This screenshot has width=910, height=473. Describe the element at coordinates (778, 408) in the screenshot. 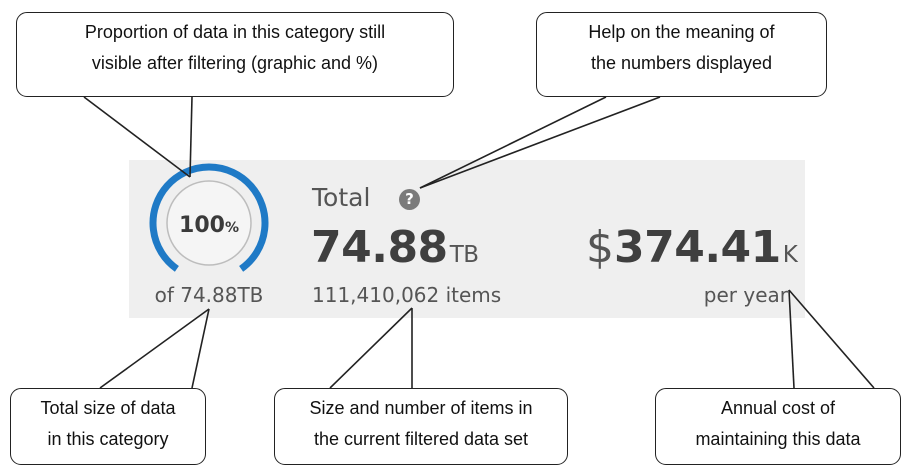

I see `callout-line: Annual cost of` at that location.